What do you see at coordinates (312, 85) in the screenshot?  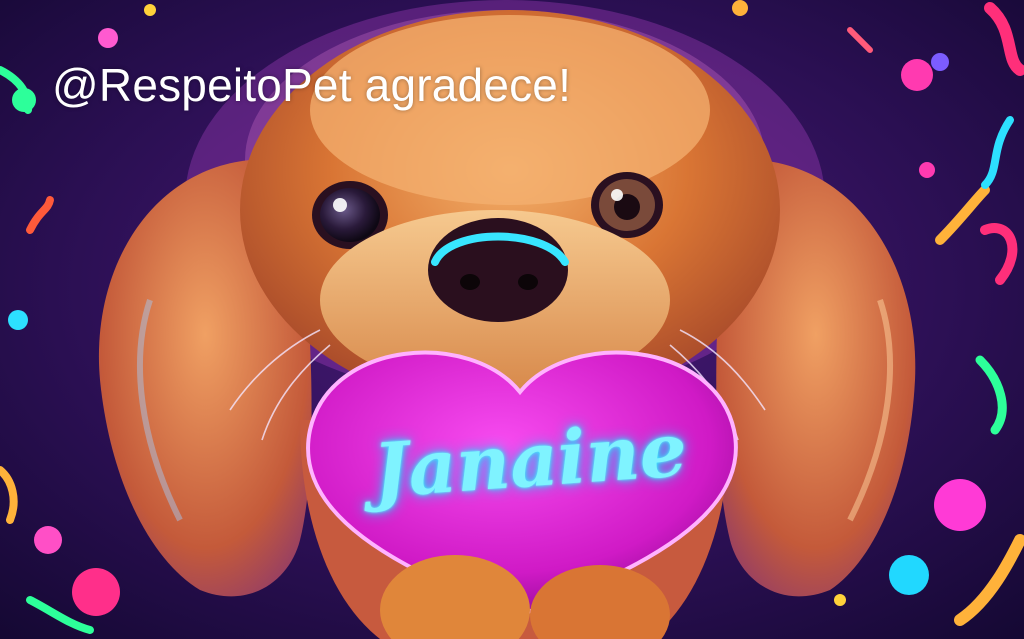 I see `caption-text: @RespeitoPet agradece!` at bounding box center [312, 85].